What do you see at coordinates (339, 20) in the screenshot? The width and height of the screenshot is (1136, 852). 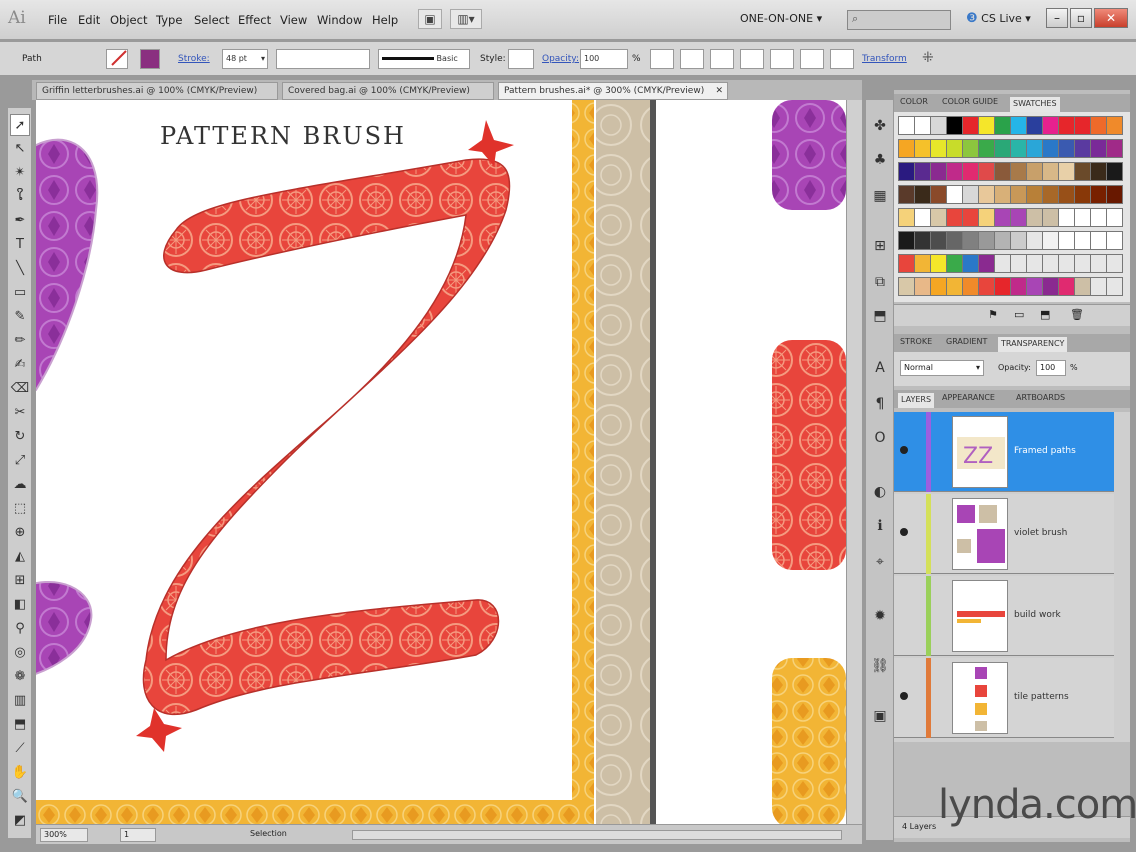 I see `menu-window: Window` at bounding box center [339, 20].